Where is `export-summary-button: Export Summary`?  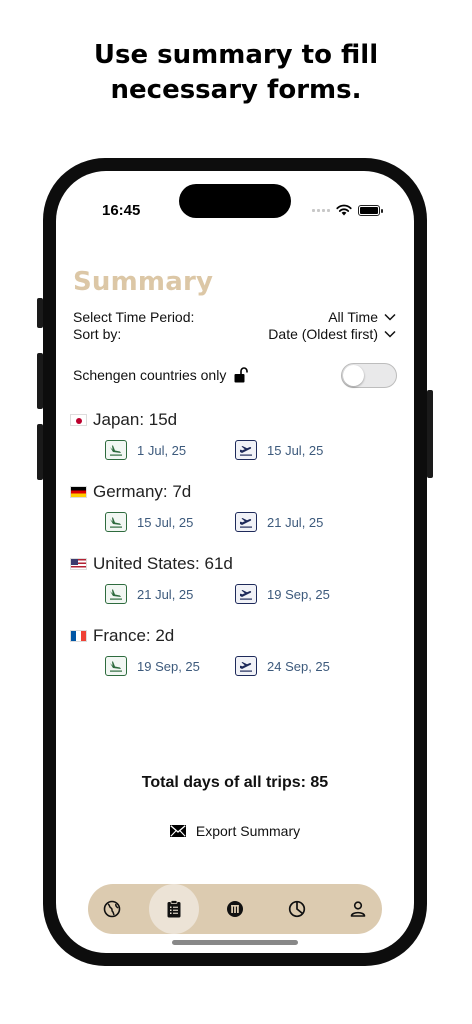
export-summary-button: Export Summary is located at coordinates (235, 831).